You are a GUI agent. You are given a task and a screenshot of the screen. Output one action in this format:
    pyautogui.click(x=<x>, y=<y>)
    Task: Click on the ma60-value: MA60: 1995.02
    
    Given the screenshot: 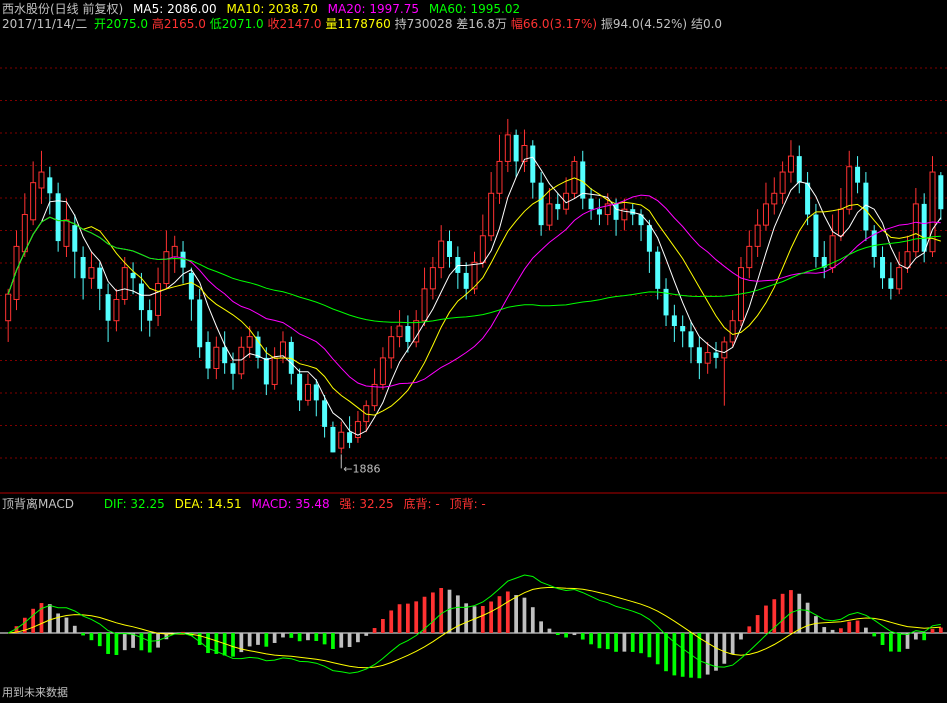 What is the action you would take?
    pyautogui.click(x=474, y=9)
    